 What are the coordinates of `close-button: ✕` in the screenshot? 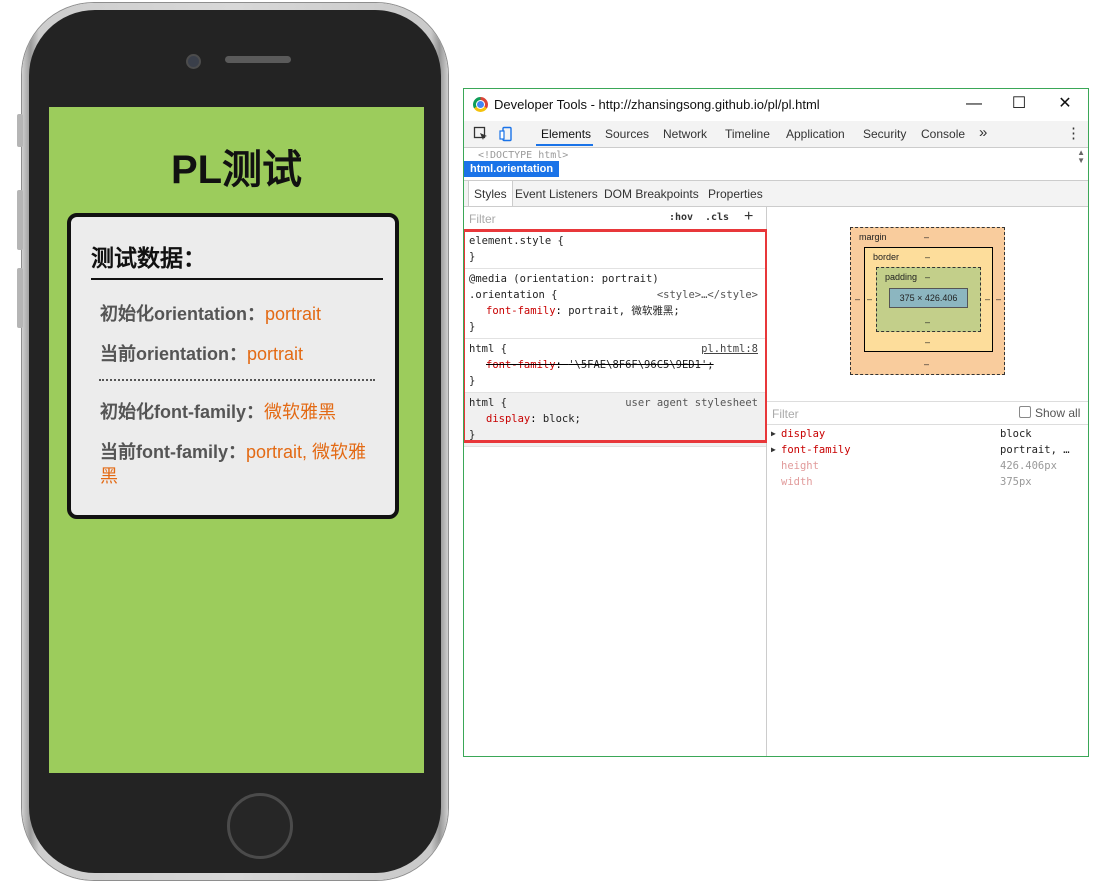 It's located at (1065, 104).